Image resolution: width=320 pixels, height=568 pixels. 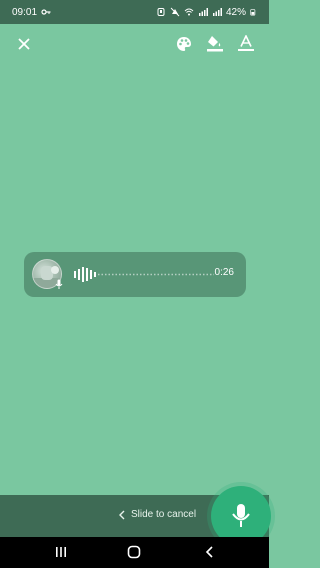 What do you see at coordinates (241, 515) in the screenshot?
I see `microphone-icon` at bounding box center [241, 515].